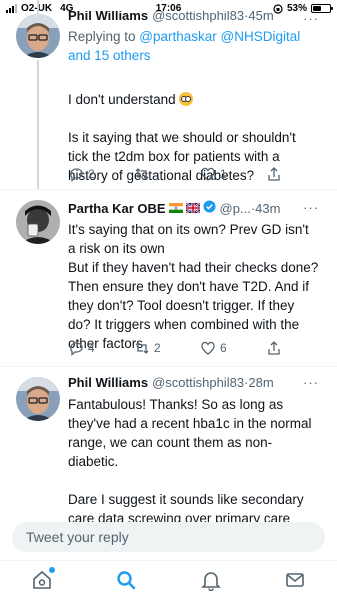  I want to click on tweet-header: Partha Kar OBE @p... · 43m, so click(198, 209).